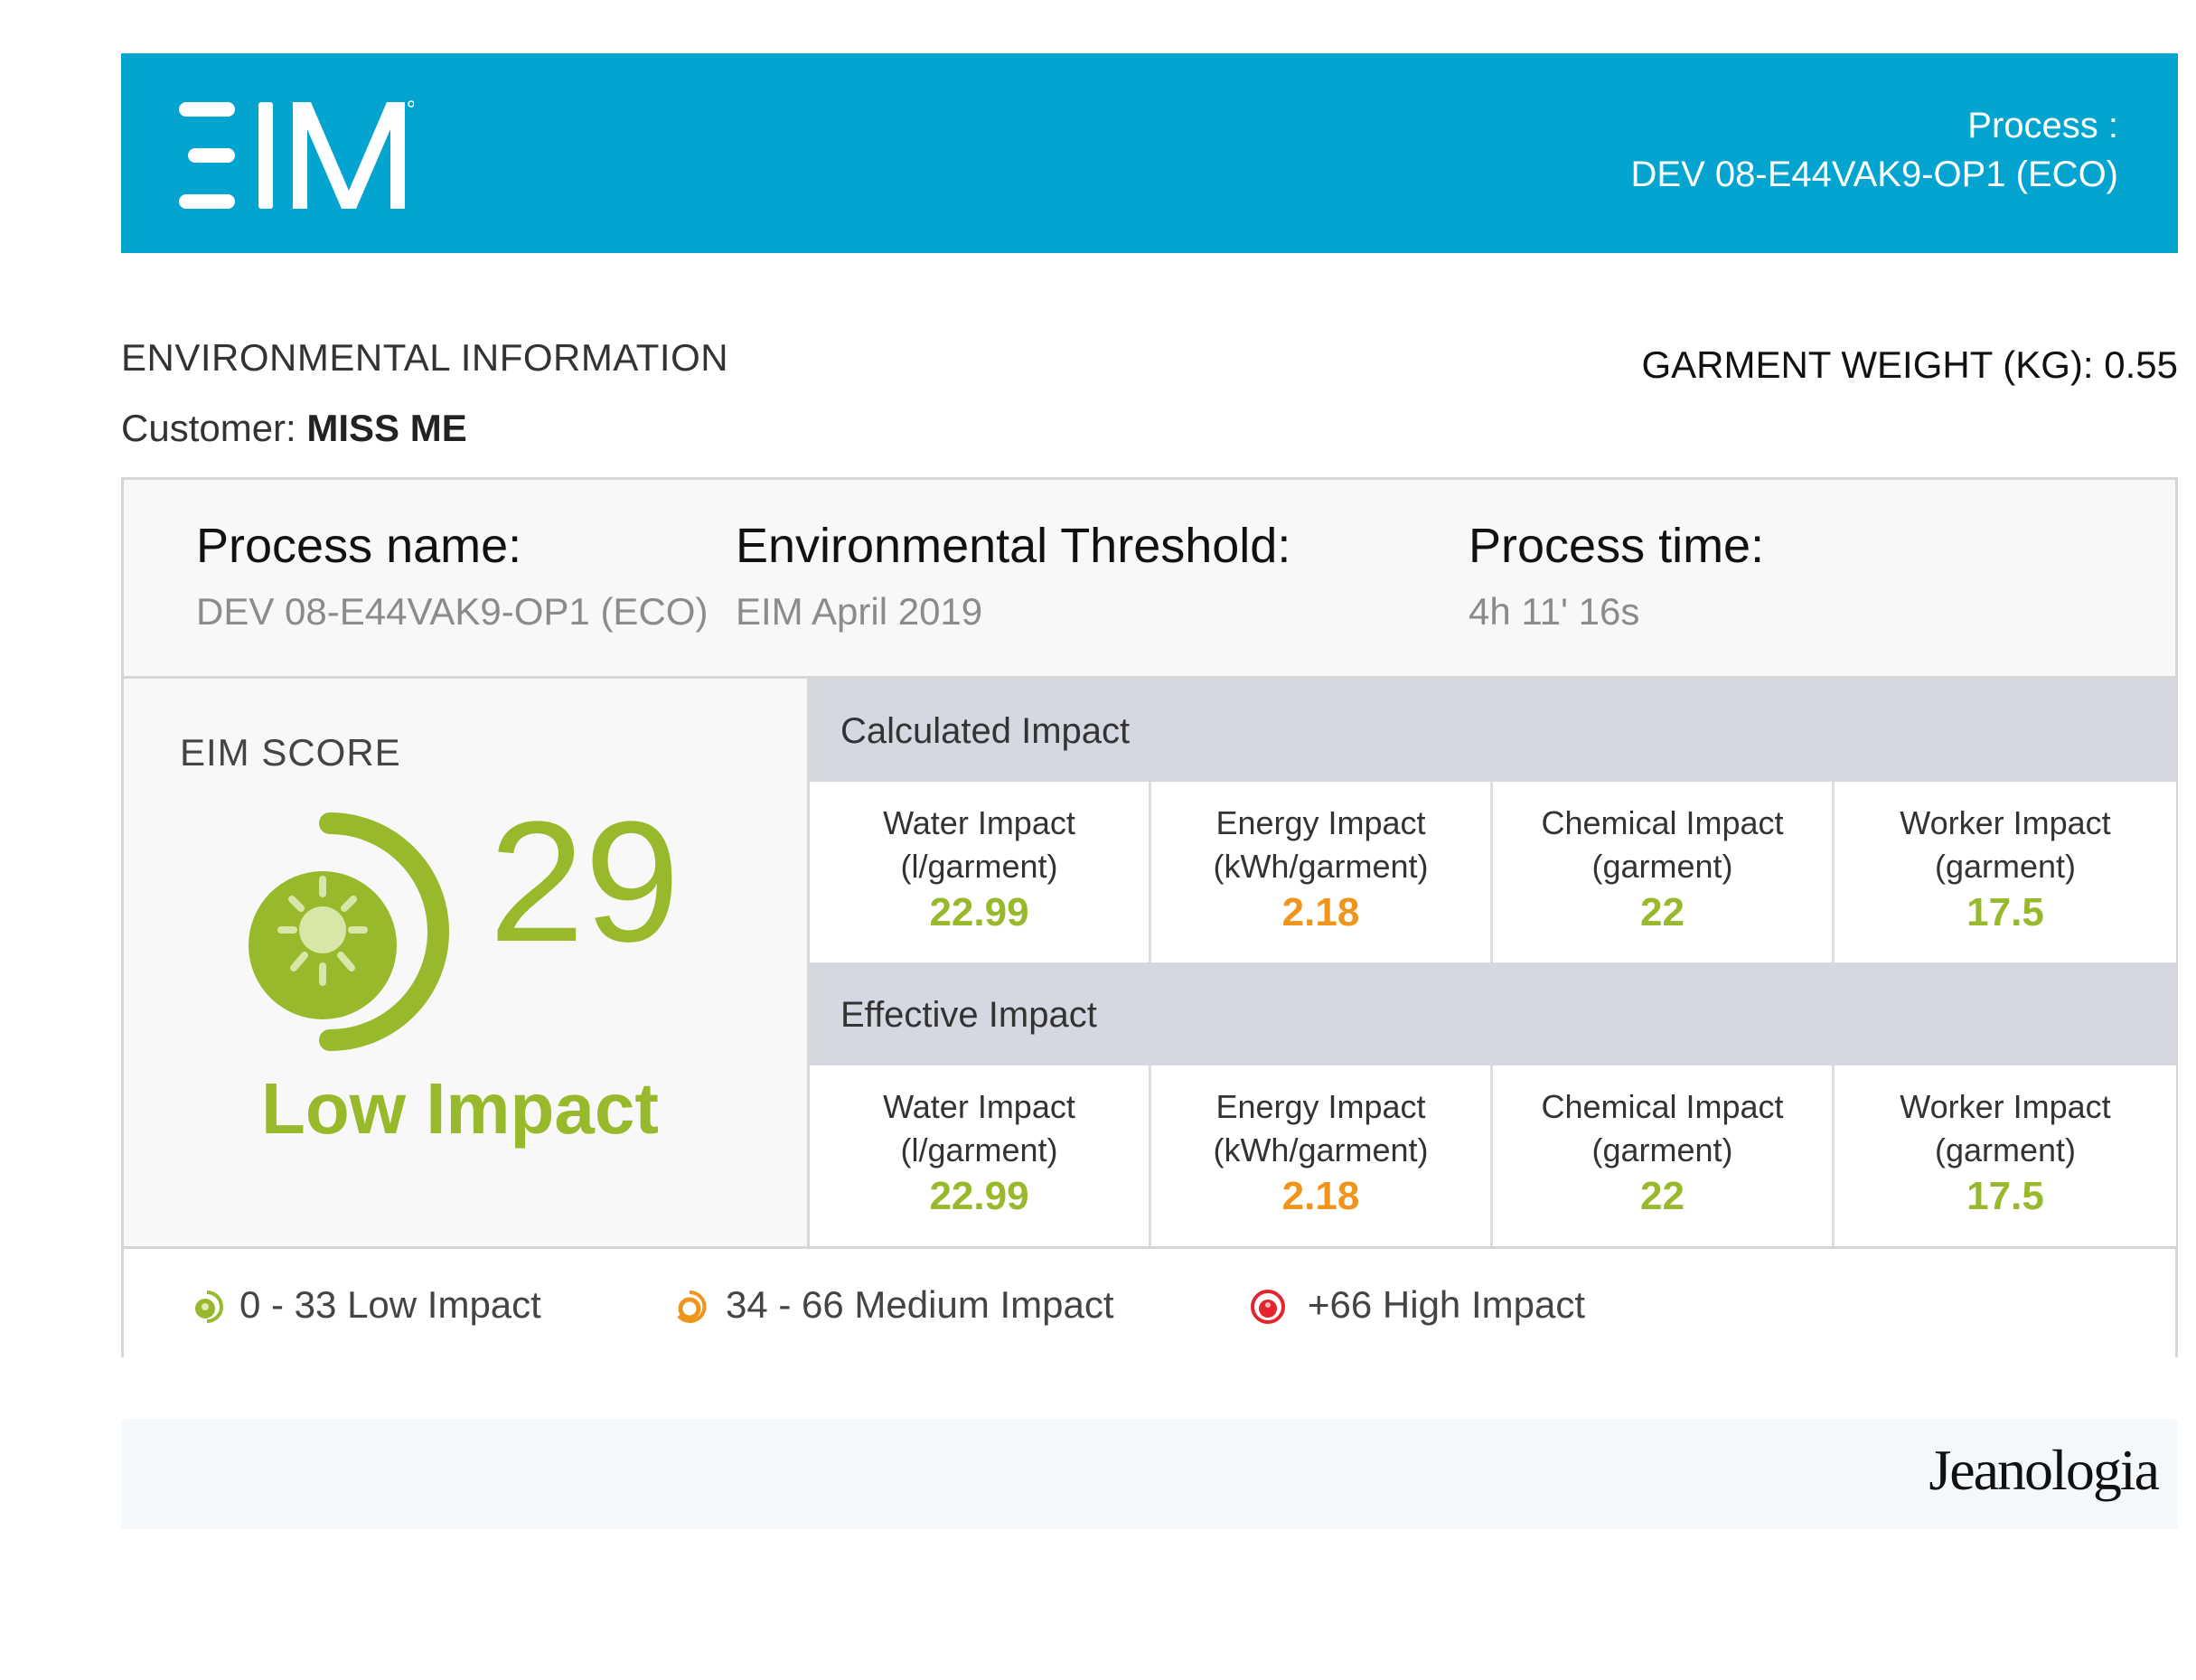 The height and width of the screenshot is (1680, 2196). I want to click on process-time-label: Process time:, so click(1617, 546).